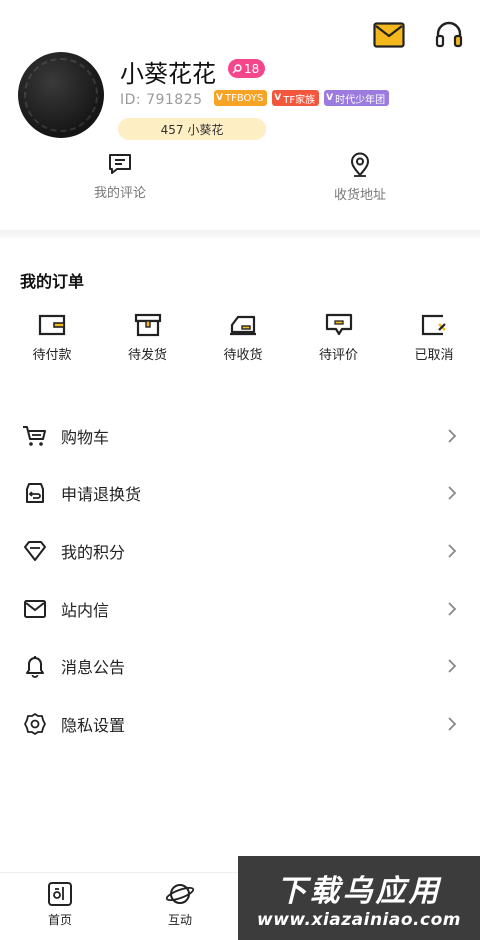  I want to click on cancel-icon, so click(433, 325).